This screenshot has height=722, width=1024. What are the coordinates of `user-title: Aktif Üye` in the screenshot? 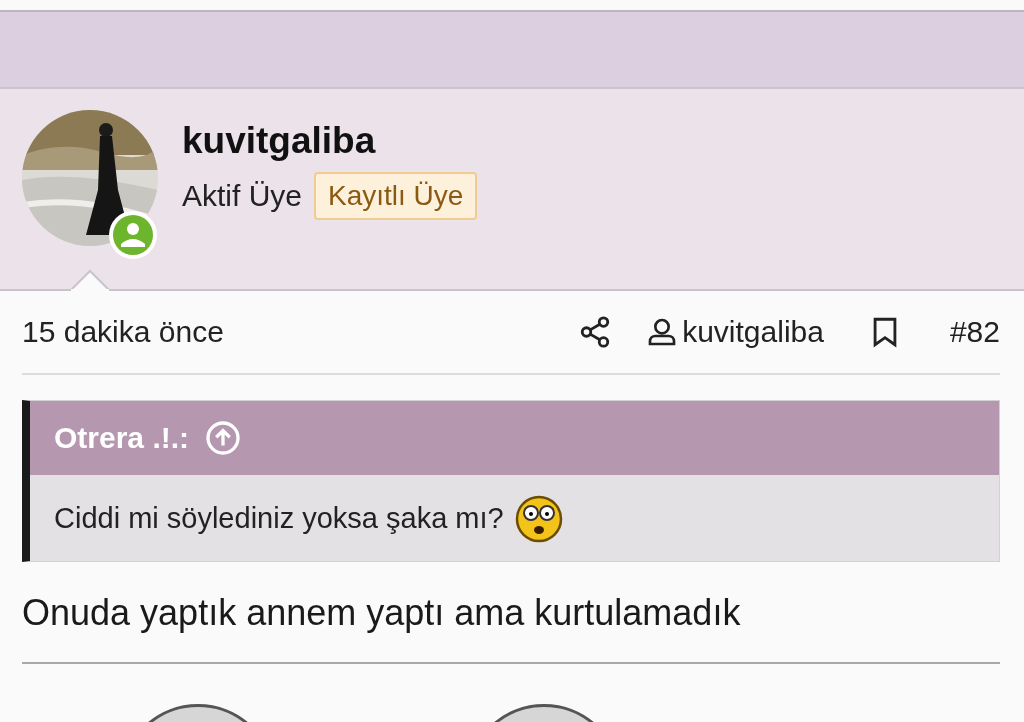 It's located at (242, 196).